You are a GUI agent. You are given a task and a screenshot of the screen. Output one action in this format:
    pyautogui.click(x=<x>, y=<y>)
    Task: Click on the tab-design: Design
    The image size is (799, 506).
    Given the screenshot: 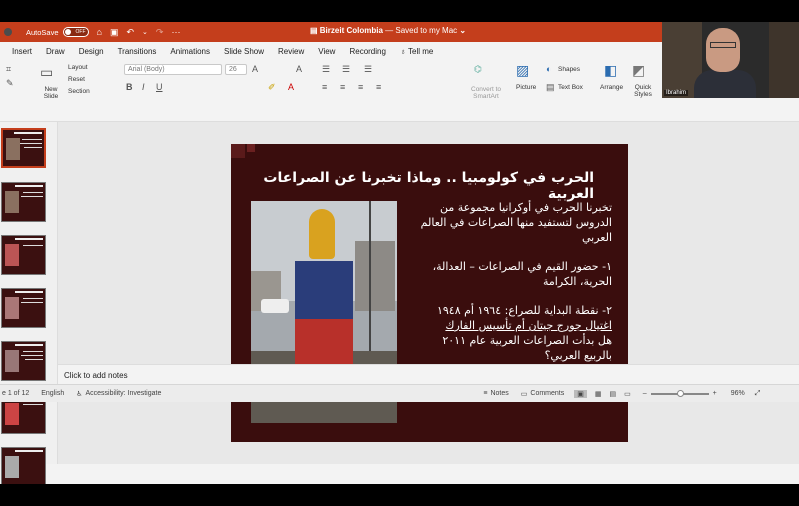 What is the action you would take?
    pyautogui.click(x=91, y=51)
    